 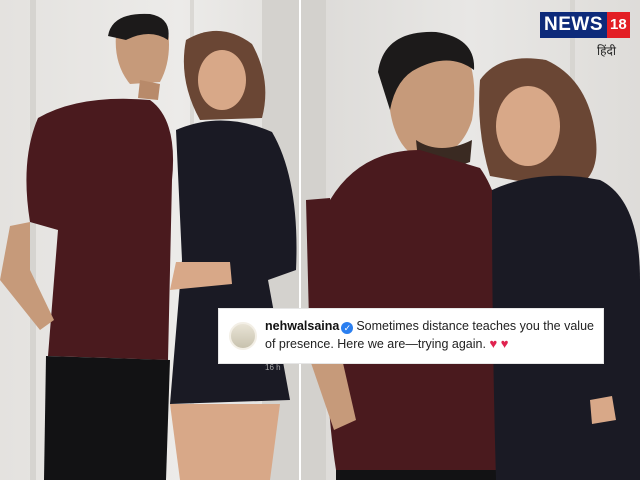 I want to click on news18-logo: NEWS 18 हिंदी, so click(x=585, y=35).